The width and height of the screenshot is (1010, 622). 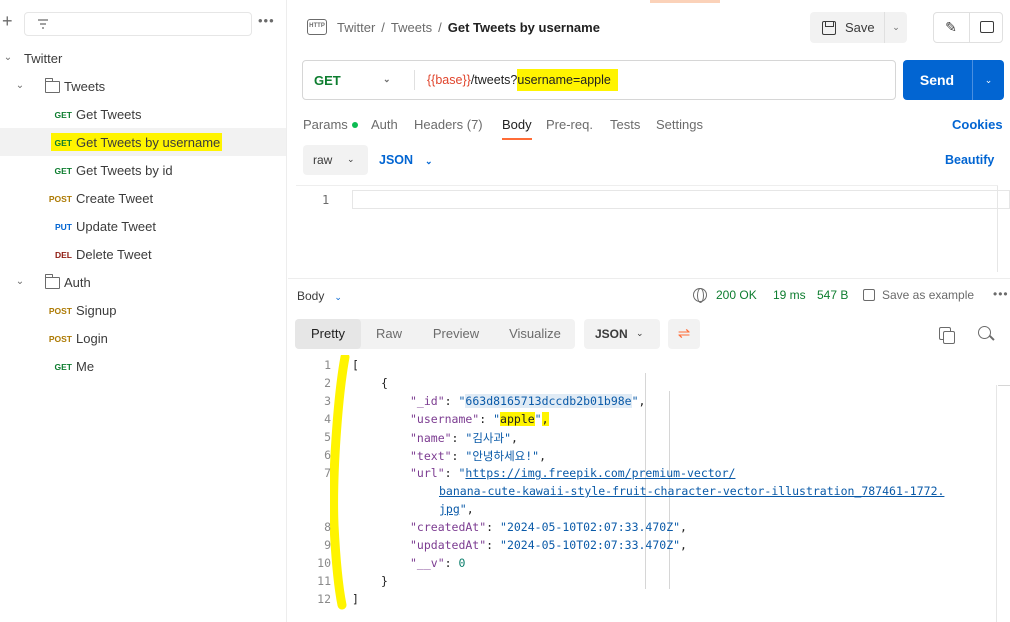 I want to click on json-close-bracket: ], so click(x=355, y=599).